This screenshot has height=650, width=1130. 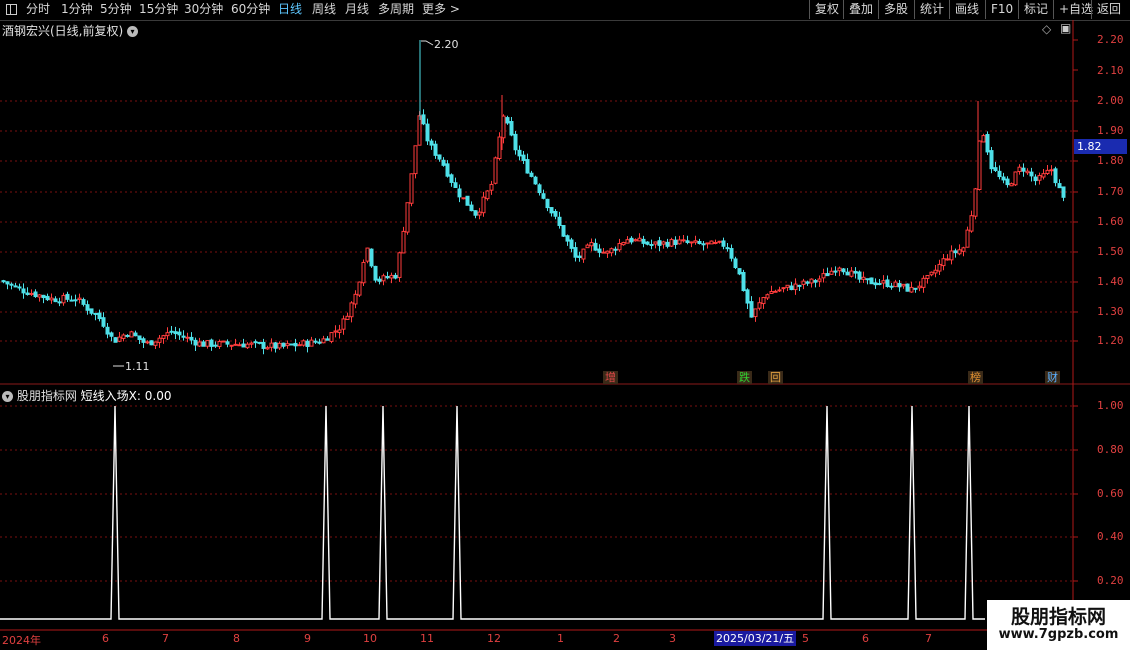 I want to click on price-tick: 1.90, so click(x=1110, y=130).